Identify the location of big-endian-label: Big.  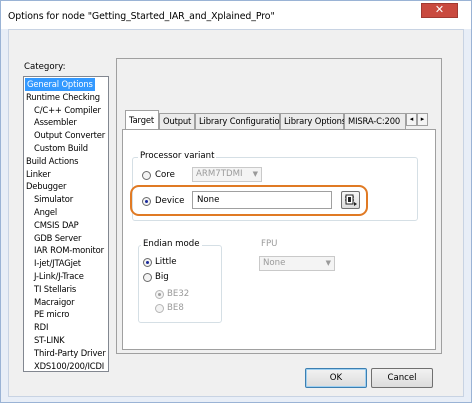
(162, 277).